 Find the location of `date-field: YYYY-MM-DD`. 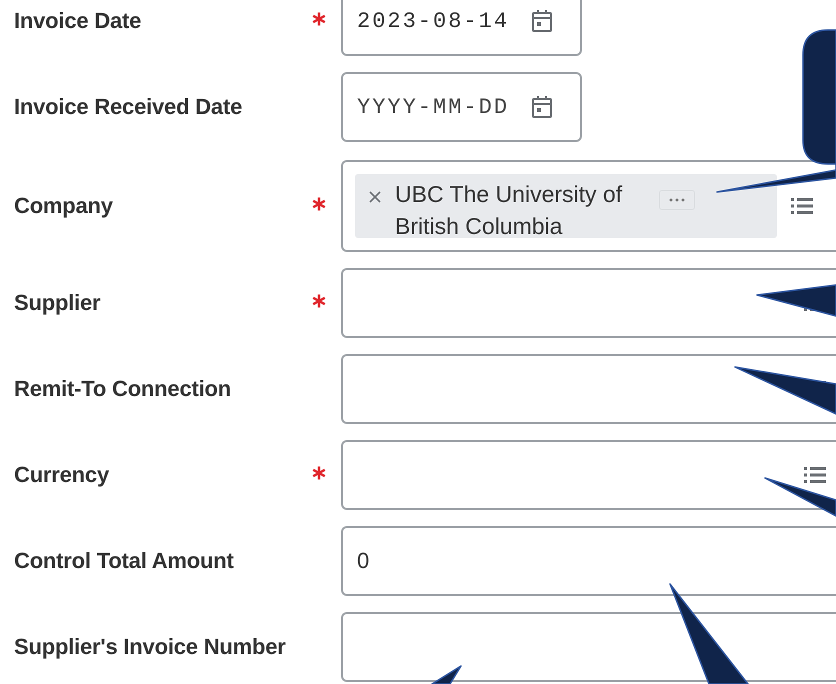

date-field: YYYY-MM-DD is located at coordinates (461, 107).